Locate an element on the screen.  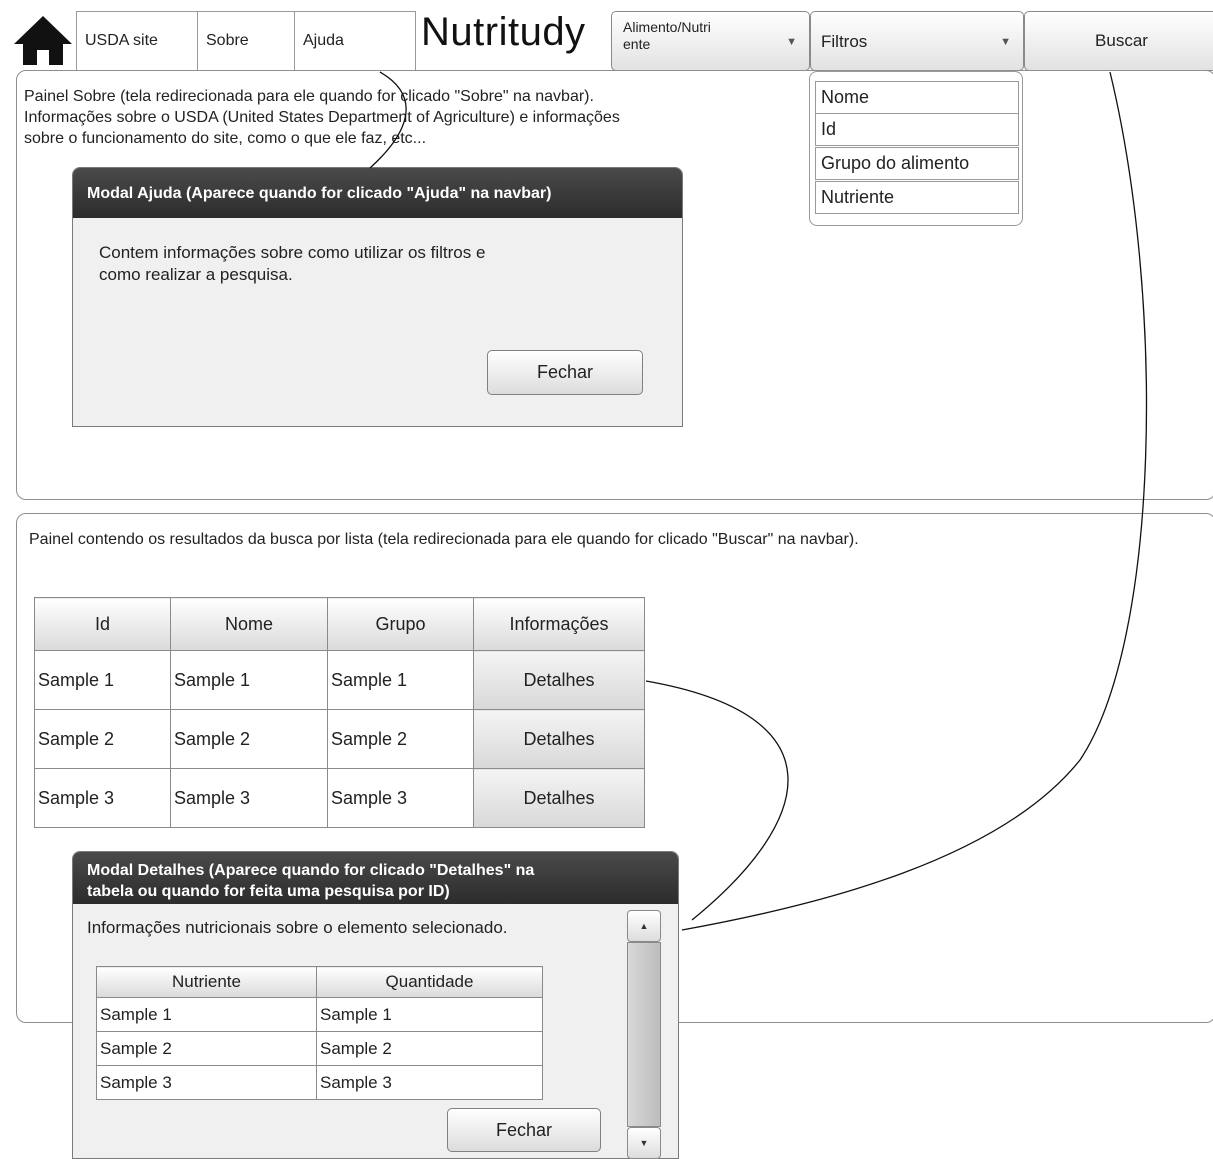
filter-option-grupo: Grupo do alimento is located at coordinates (917, 163).